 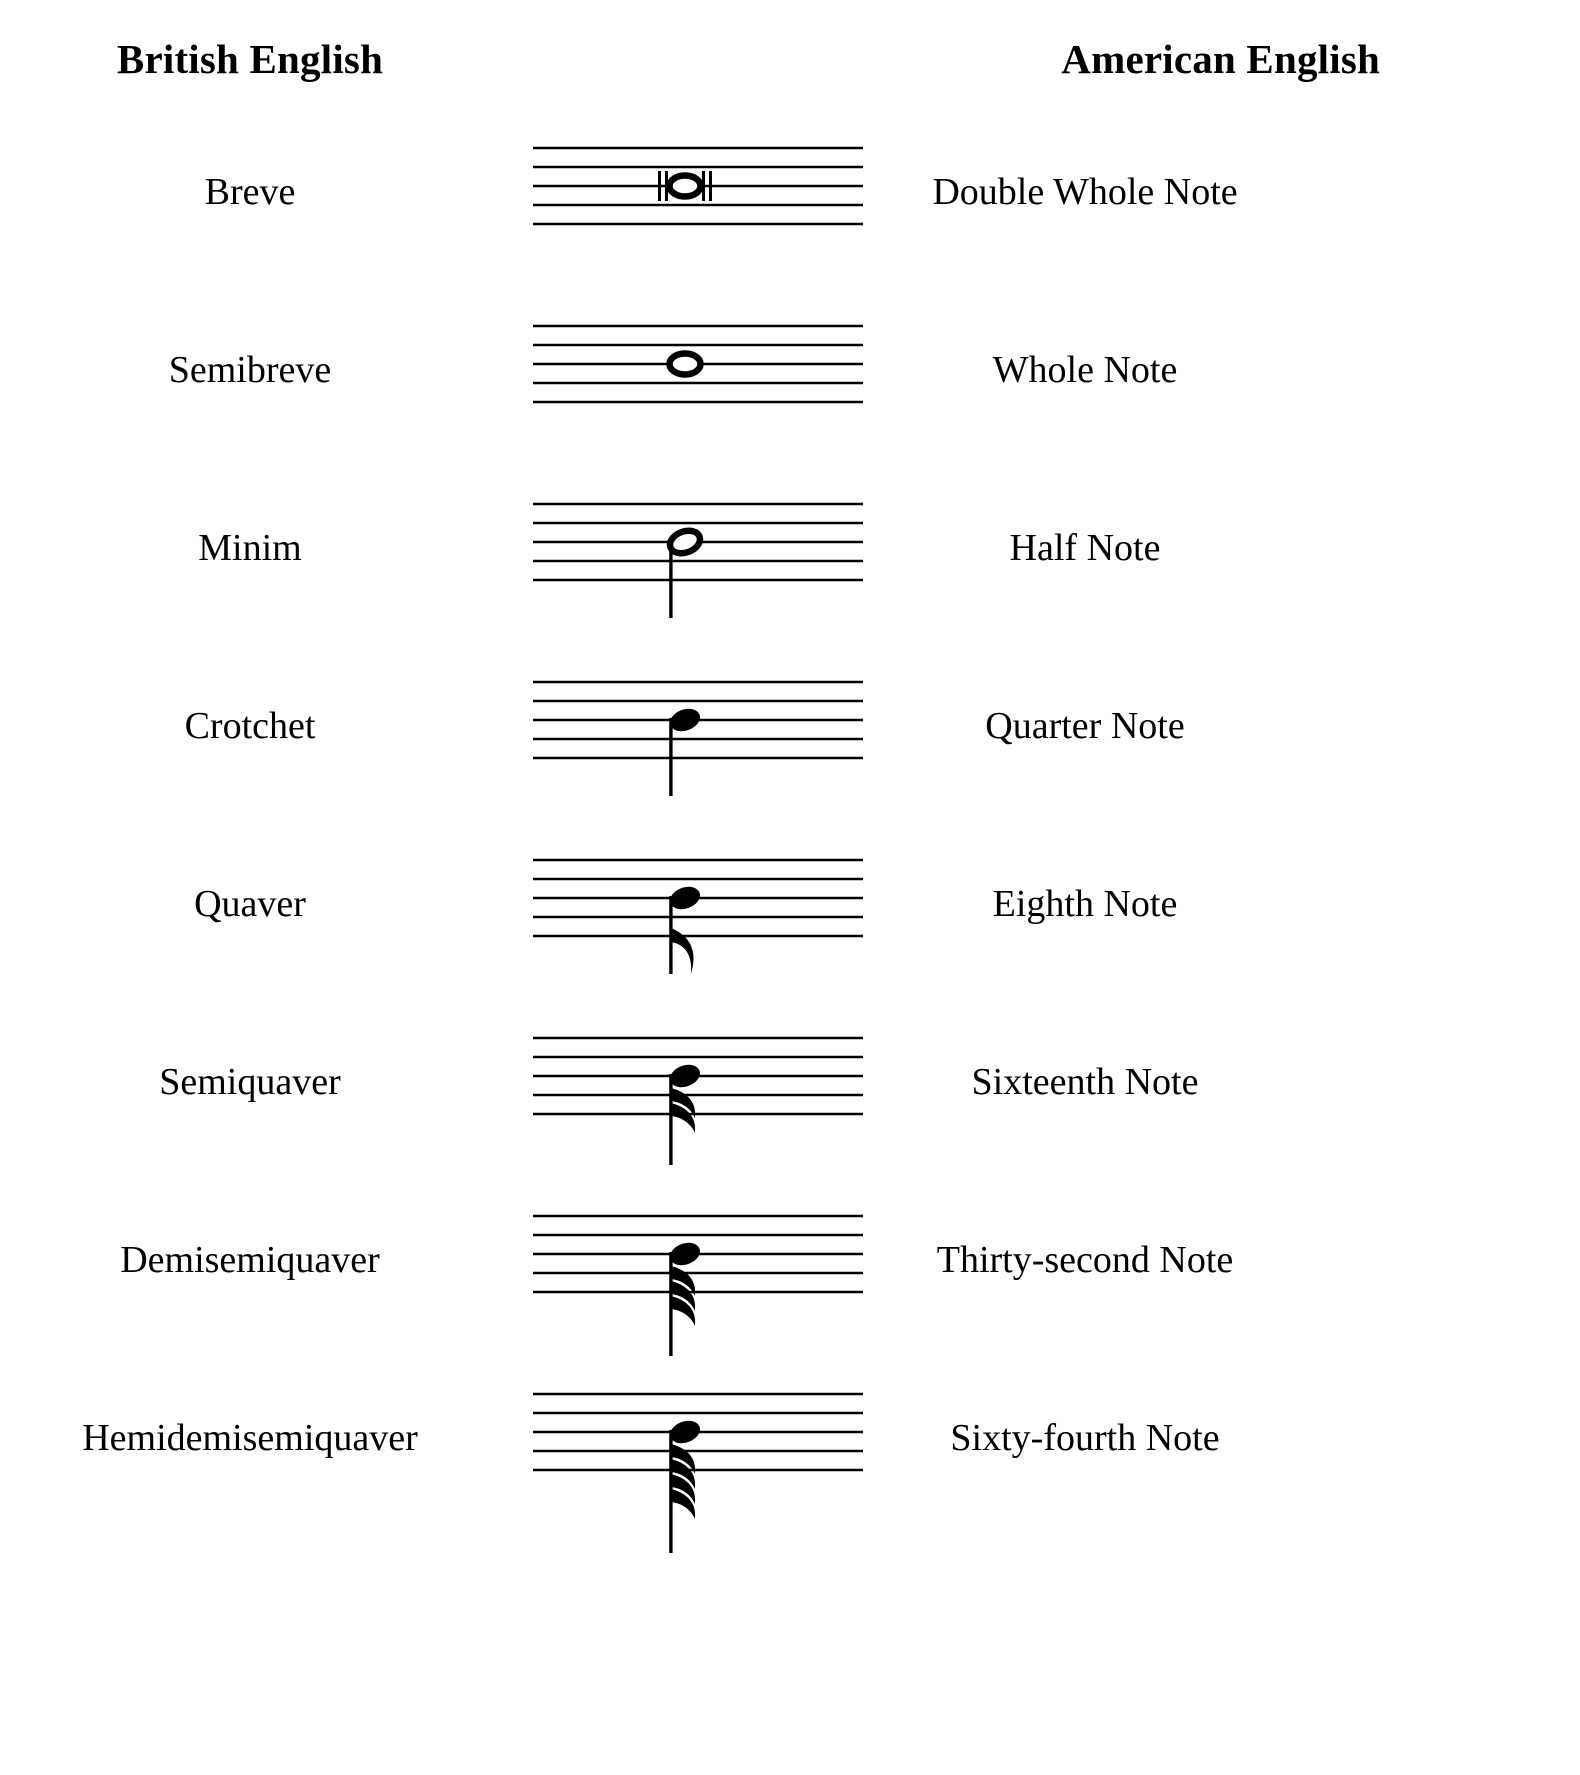 I want to click on american-name-label: Eighth Note, so click(x=1085, y=904).